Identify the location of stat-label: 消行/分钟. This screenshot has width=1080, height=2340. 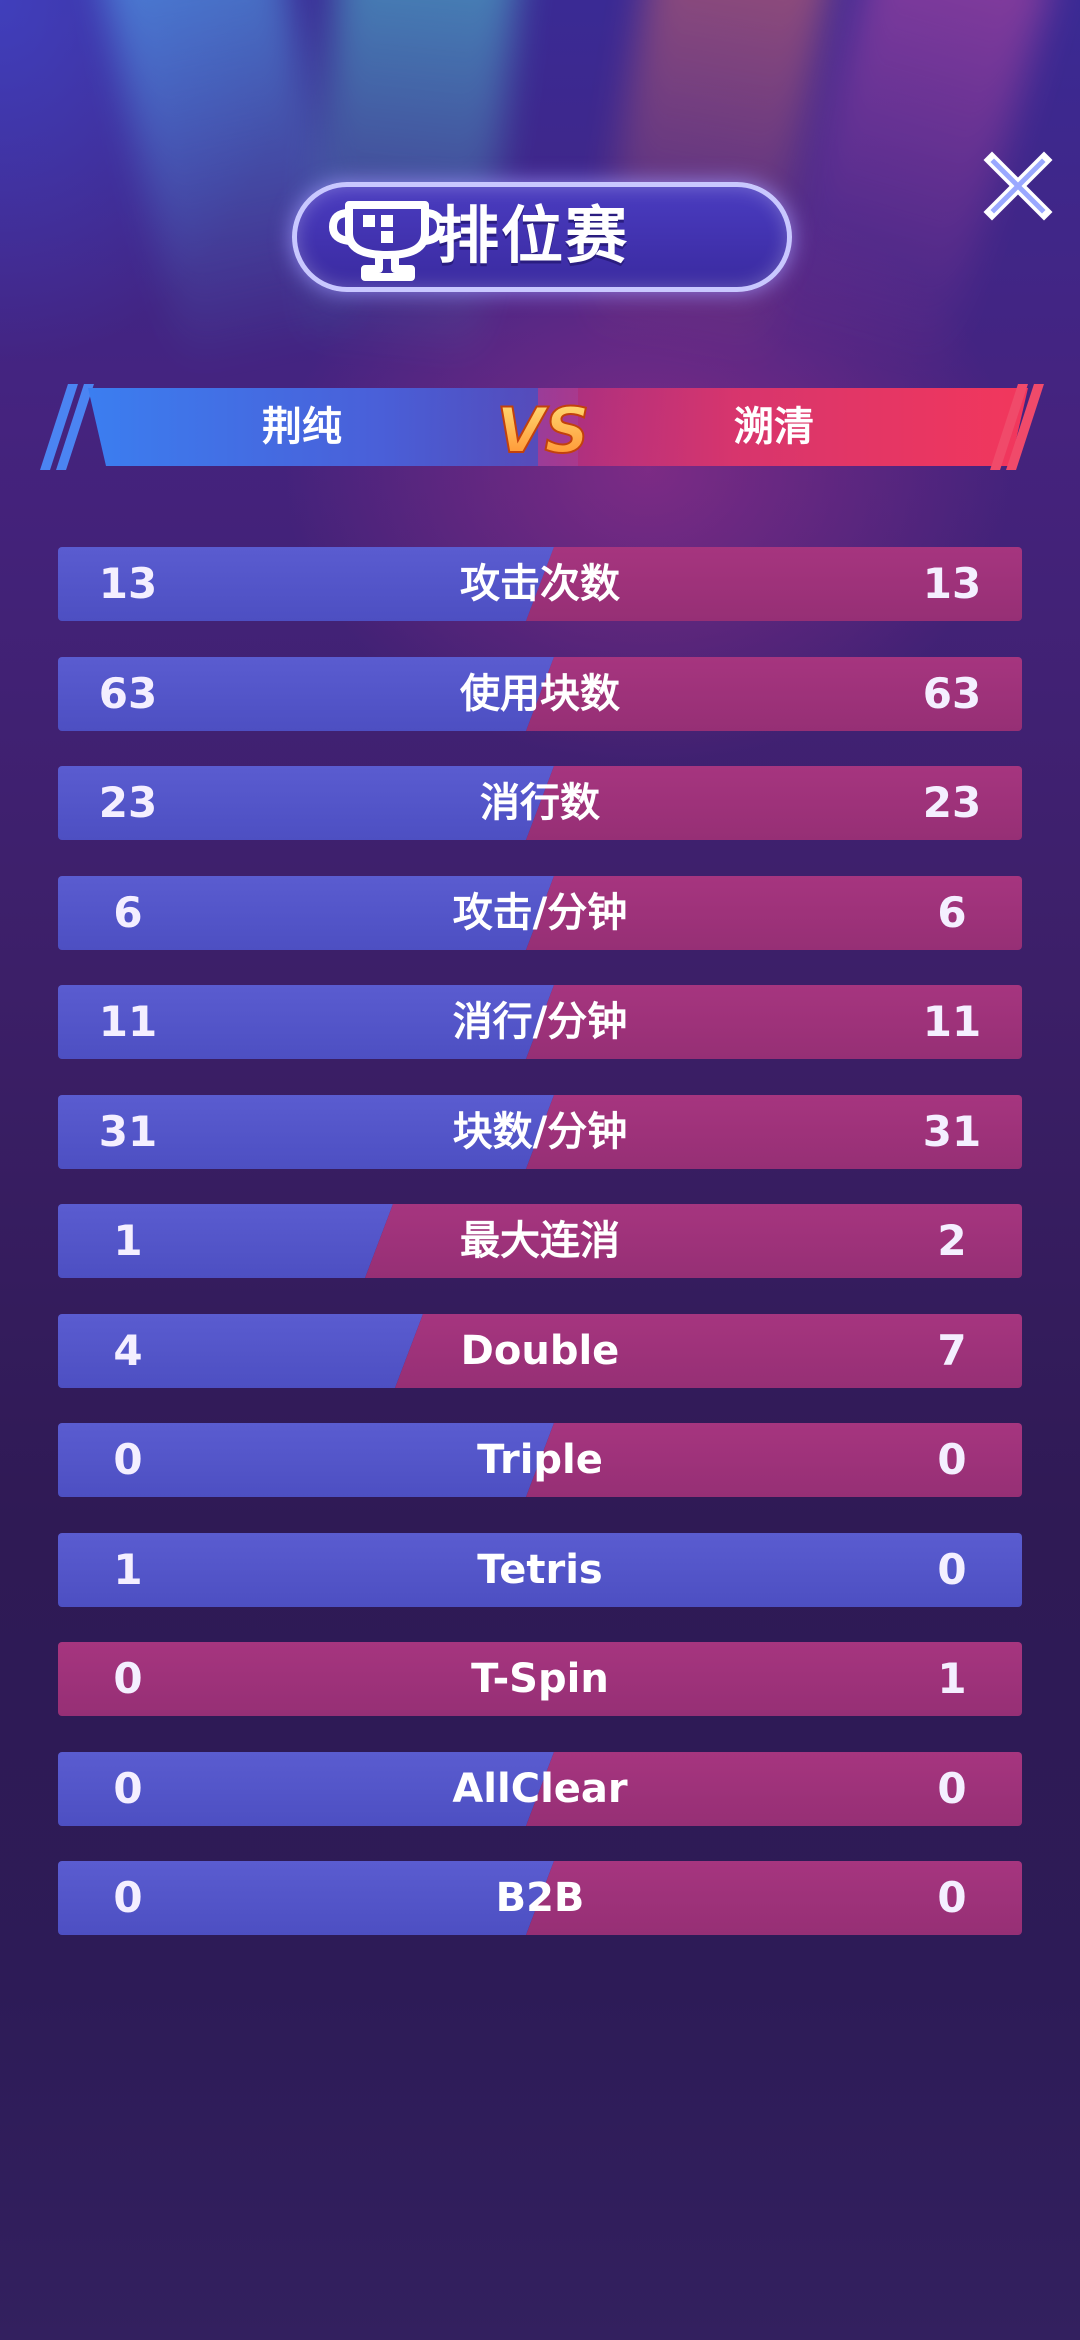
(540, 1022).